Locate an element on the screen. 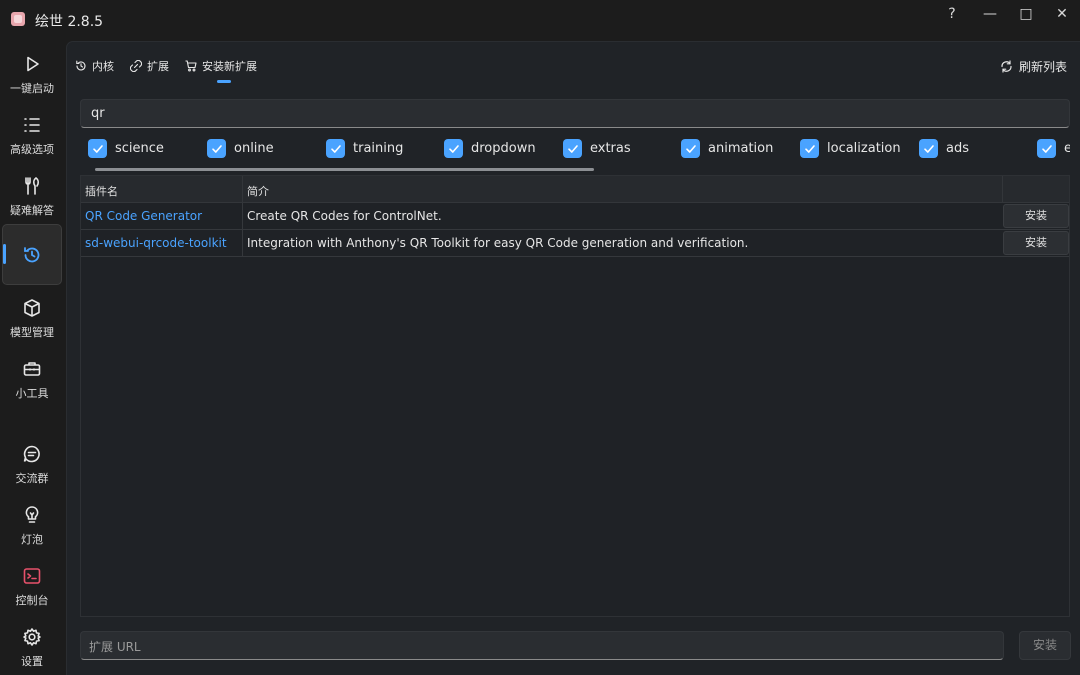  tag-label: animation is located at coordinates (741, 148).